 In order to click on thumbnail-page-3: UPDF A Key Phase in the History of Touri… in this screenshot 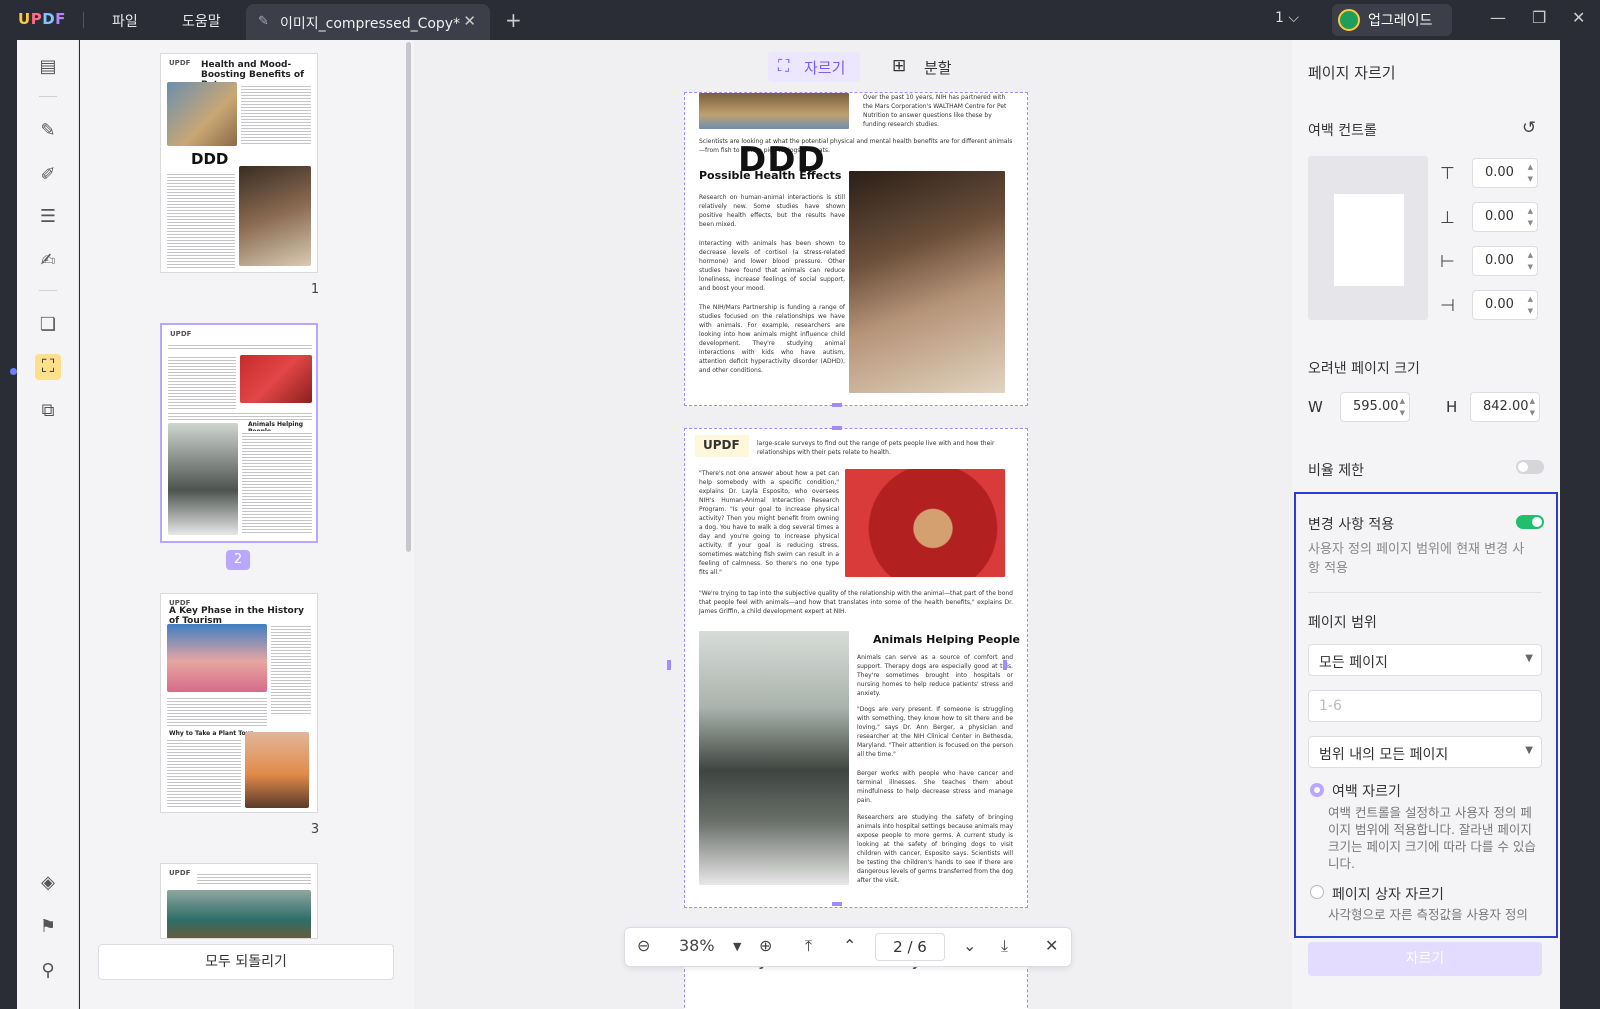, I will do `click(239, 703)`.